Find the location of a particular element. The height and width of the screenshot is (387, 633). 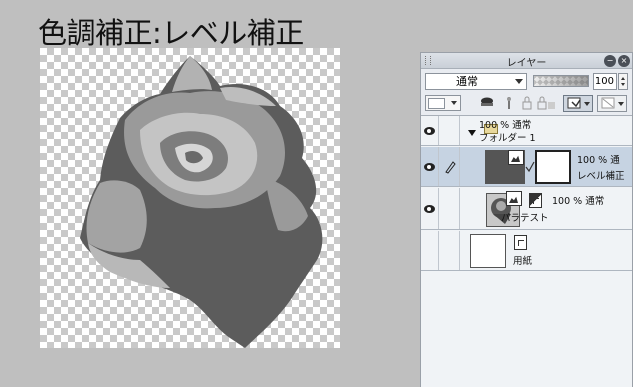

heading: 色調補正:レベル補正 is located at coordinates (171, 33).